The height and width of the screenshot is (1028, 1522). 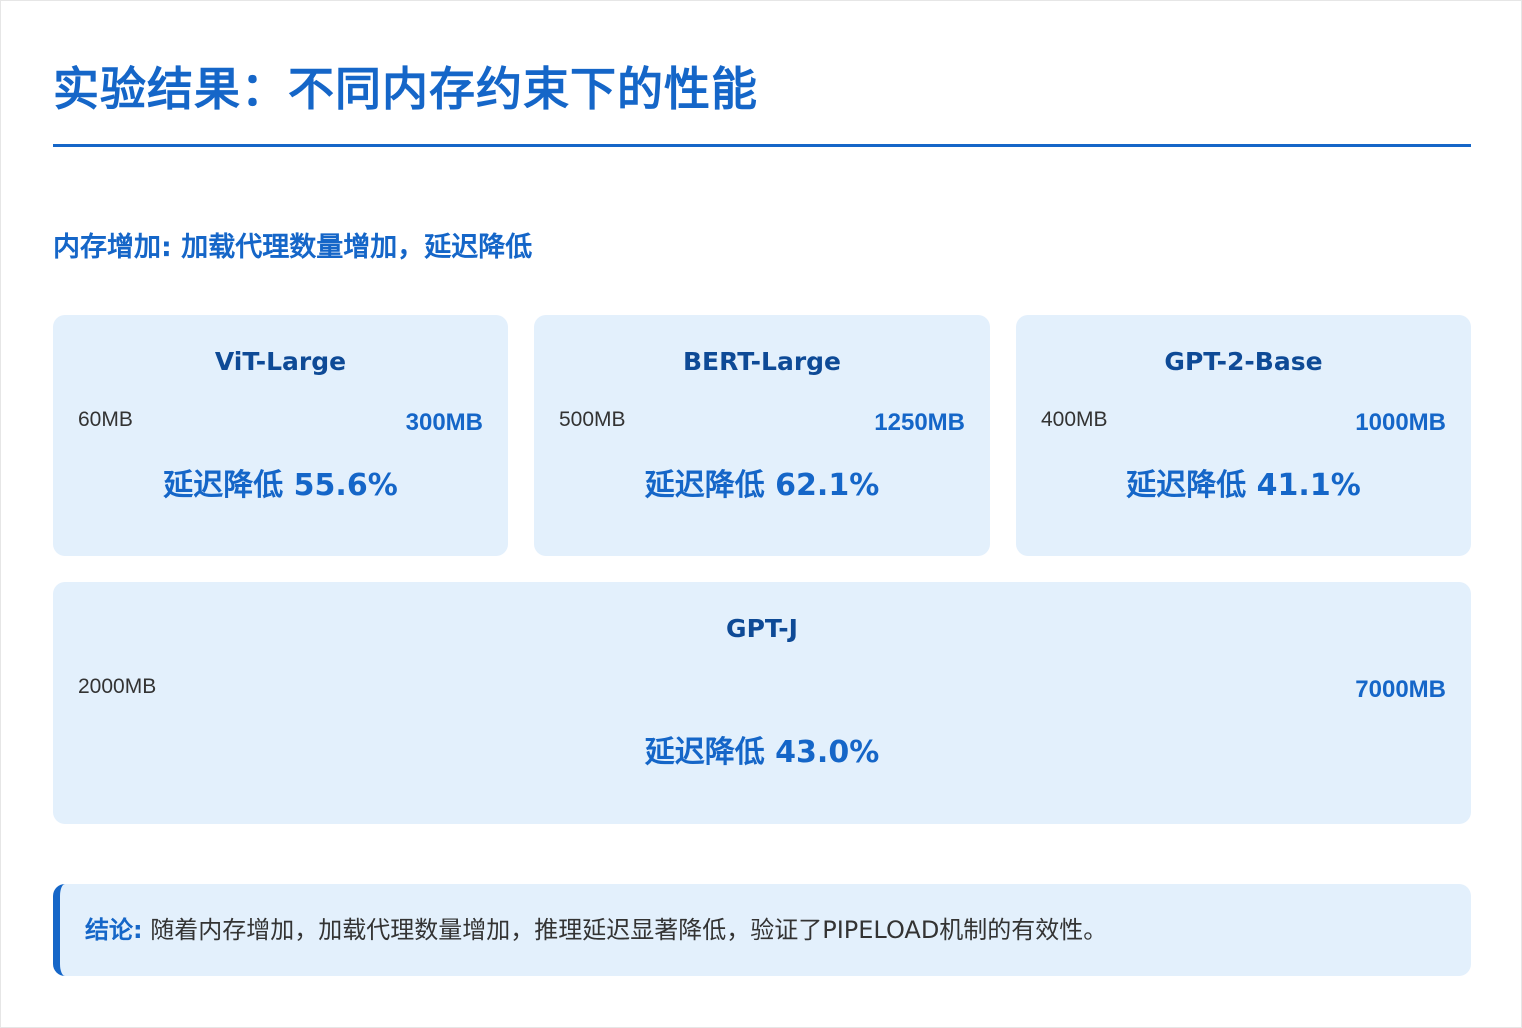 I want to click on memory-low: 500MB, so click(x=592, y=419).